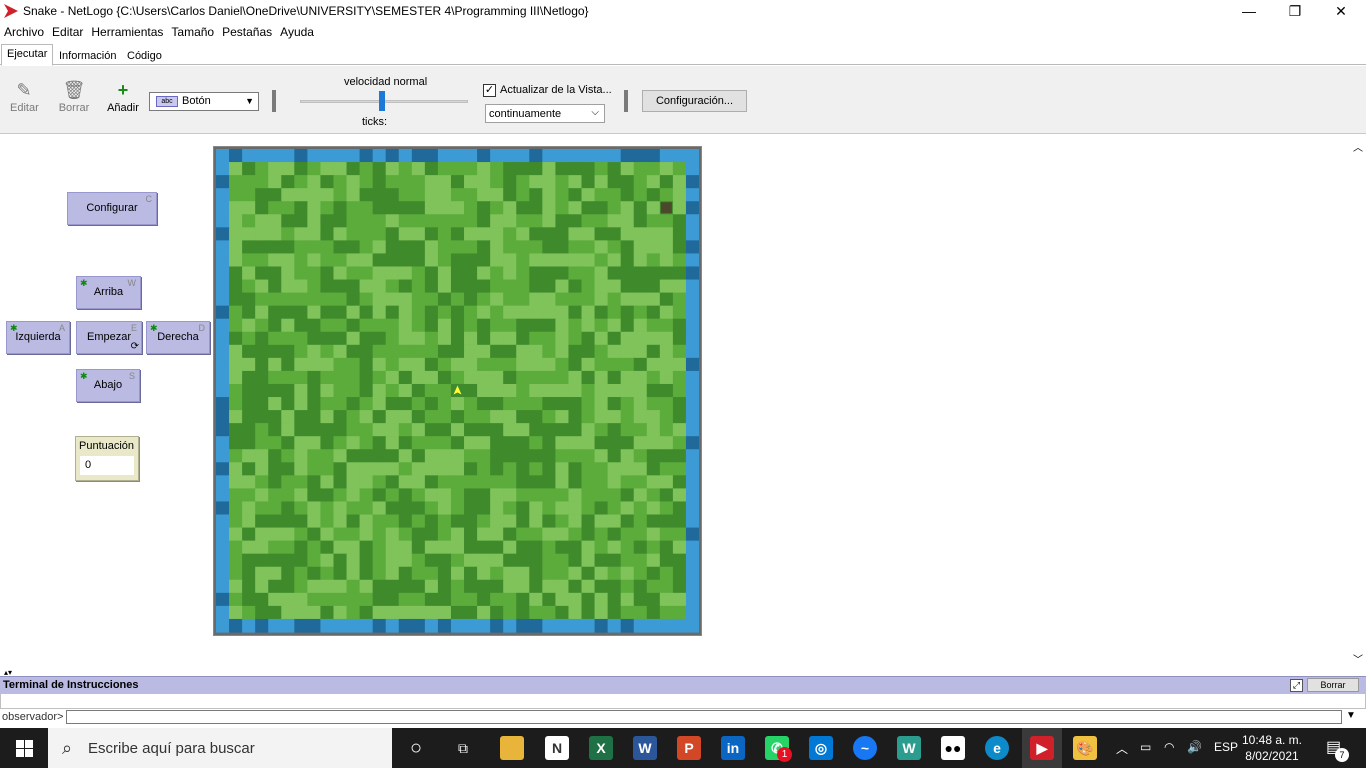  Describe the element at coordinates (1333, 685) in the screenshot. I see `clear-button: Borrar` at that location.